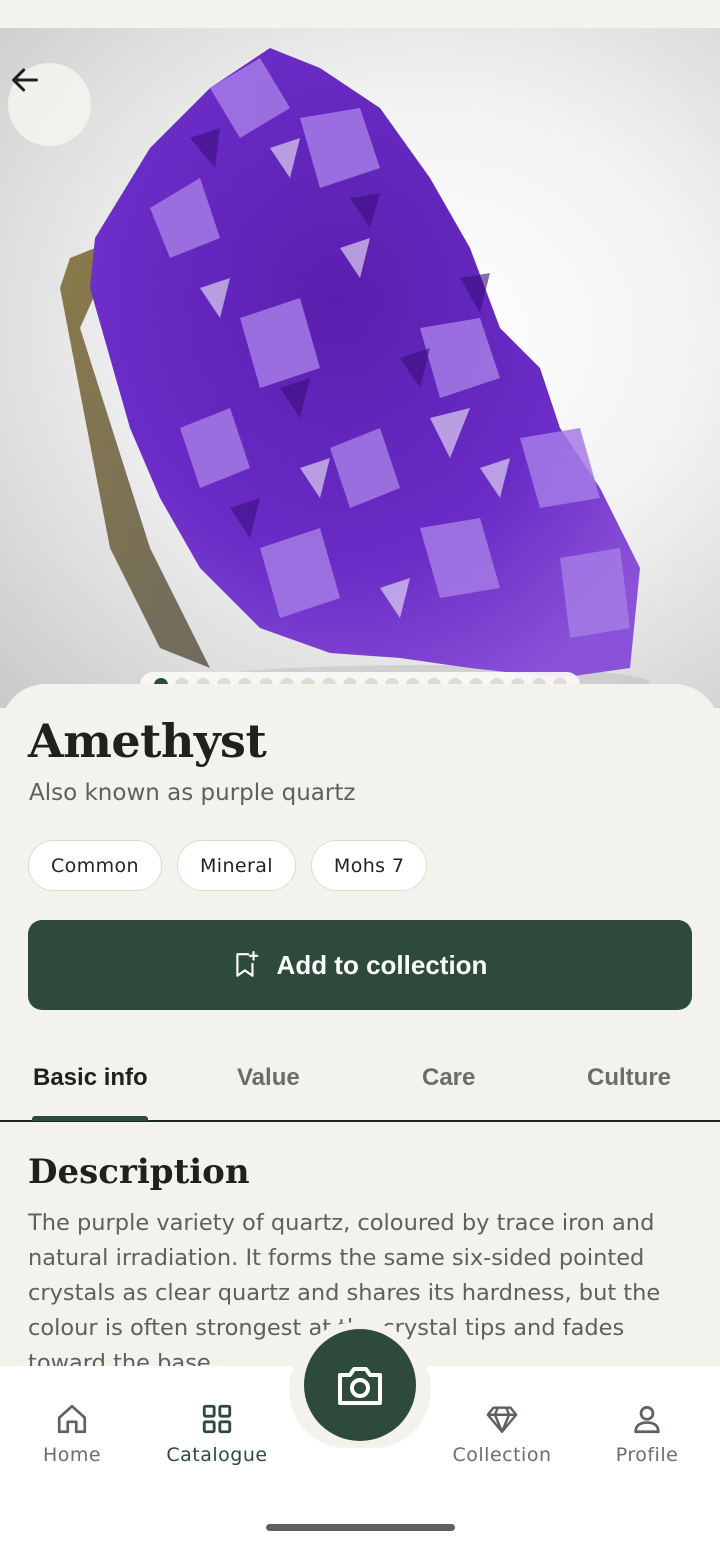 The image size is (720, 1549). What do you see at coordinates (90, 1118) in the screenshot?
I see `active-tab-indicator` at bounding box center [90, 1118].